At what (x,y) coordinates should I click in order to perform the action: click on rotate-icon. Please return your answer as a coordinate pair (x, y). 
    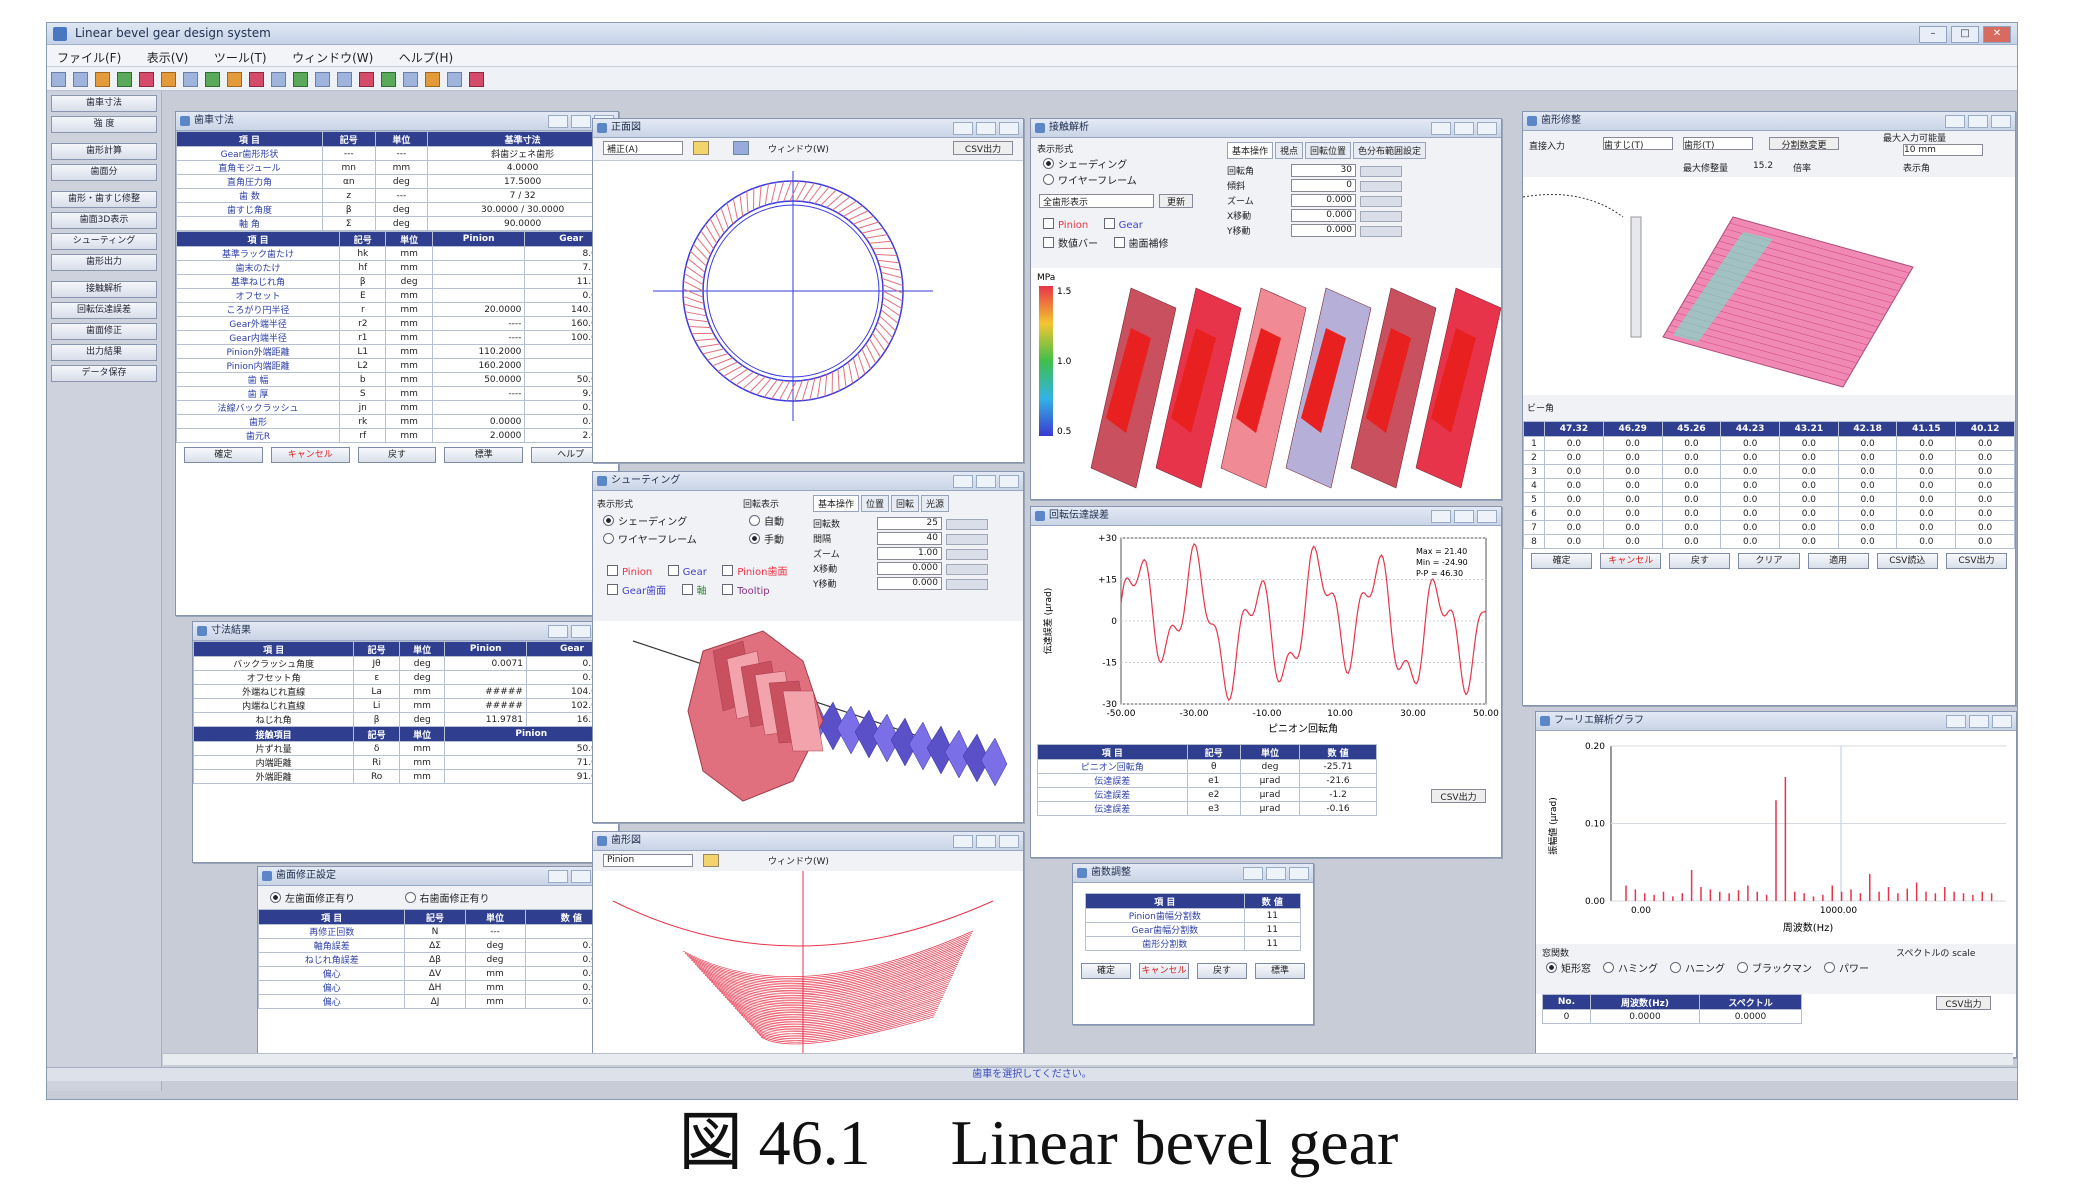
    Looking at the image, I should click on (234, 79).